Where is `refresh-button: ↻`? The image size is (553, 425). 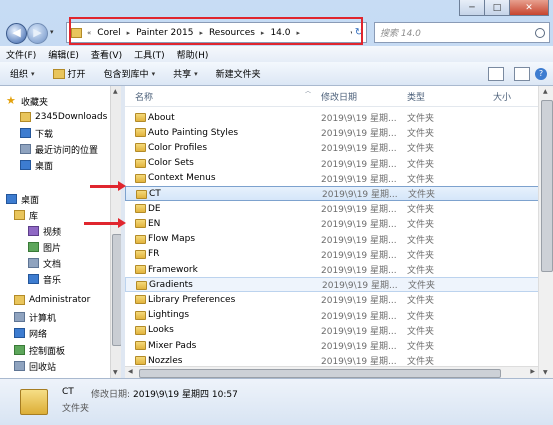 refresh-button: ↻ is located at coordinates (359, 32).